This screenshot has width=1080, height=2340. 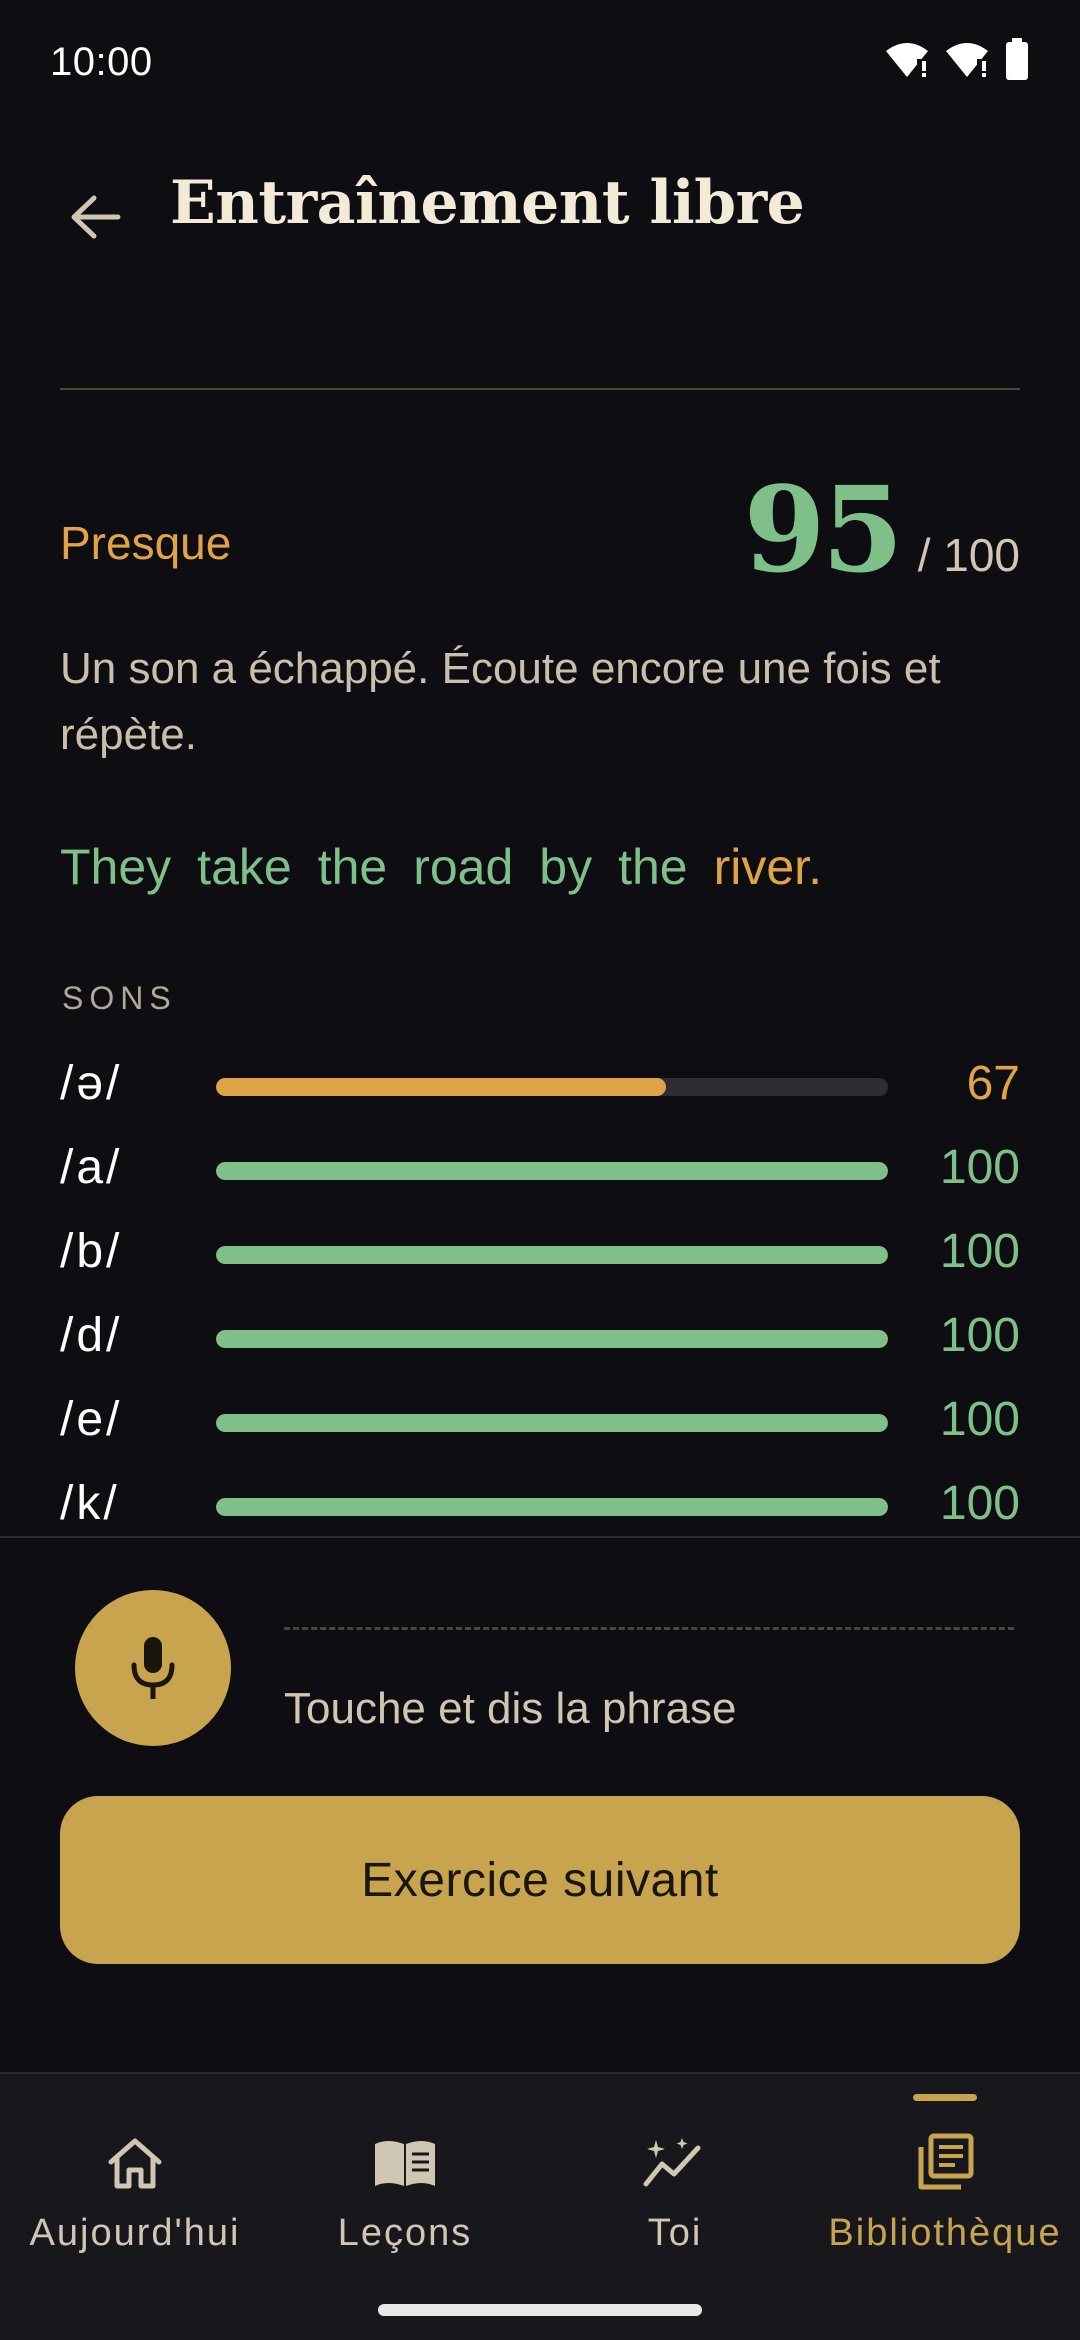 What do you see at coordinates (91, 1335) in the screenshot?
I see `phoneme-label: /d/` at bounding box center [91, 1335].